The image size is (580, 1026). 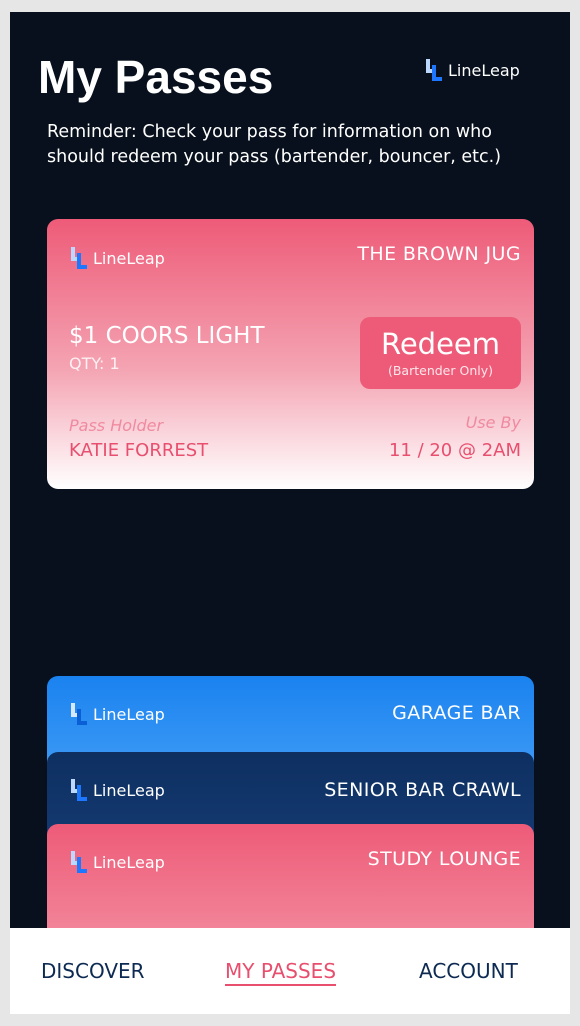 What do you see at coordinates (444, 859) in the screenshot?
I see `venue-name: STUDY LOUNGE` at bounding box center [444, 859].